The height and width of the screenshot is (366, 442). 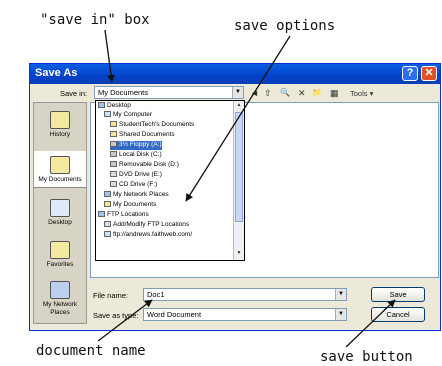 I want to click on dropdown-scrollbar: ▲ ▼, so click(x=238, y=180).